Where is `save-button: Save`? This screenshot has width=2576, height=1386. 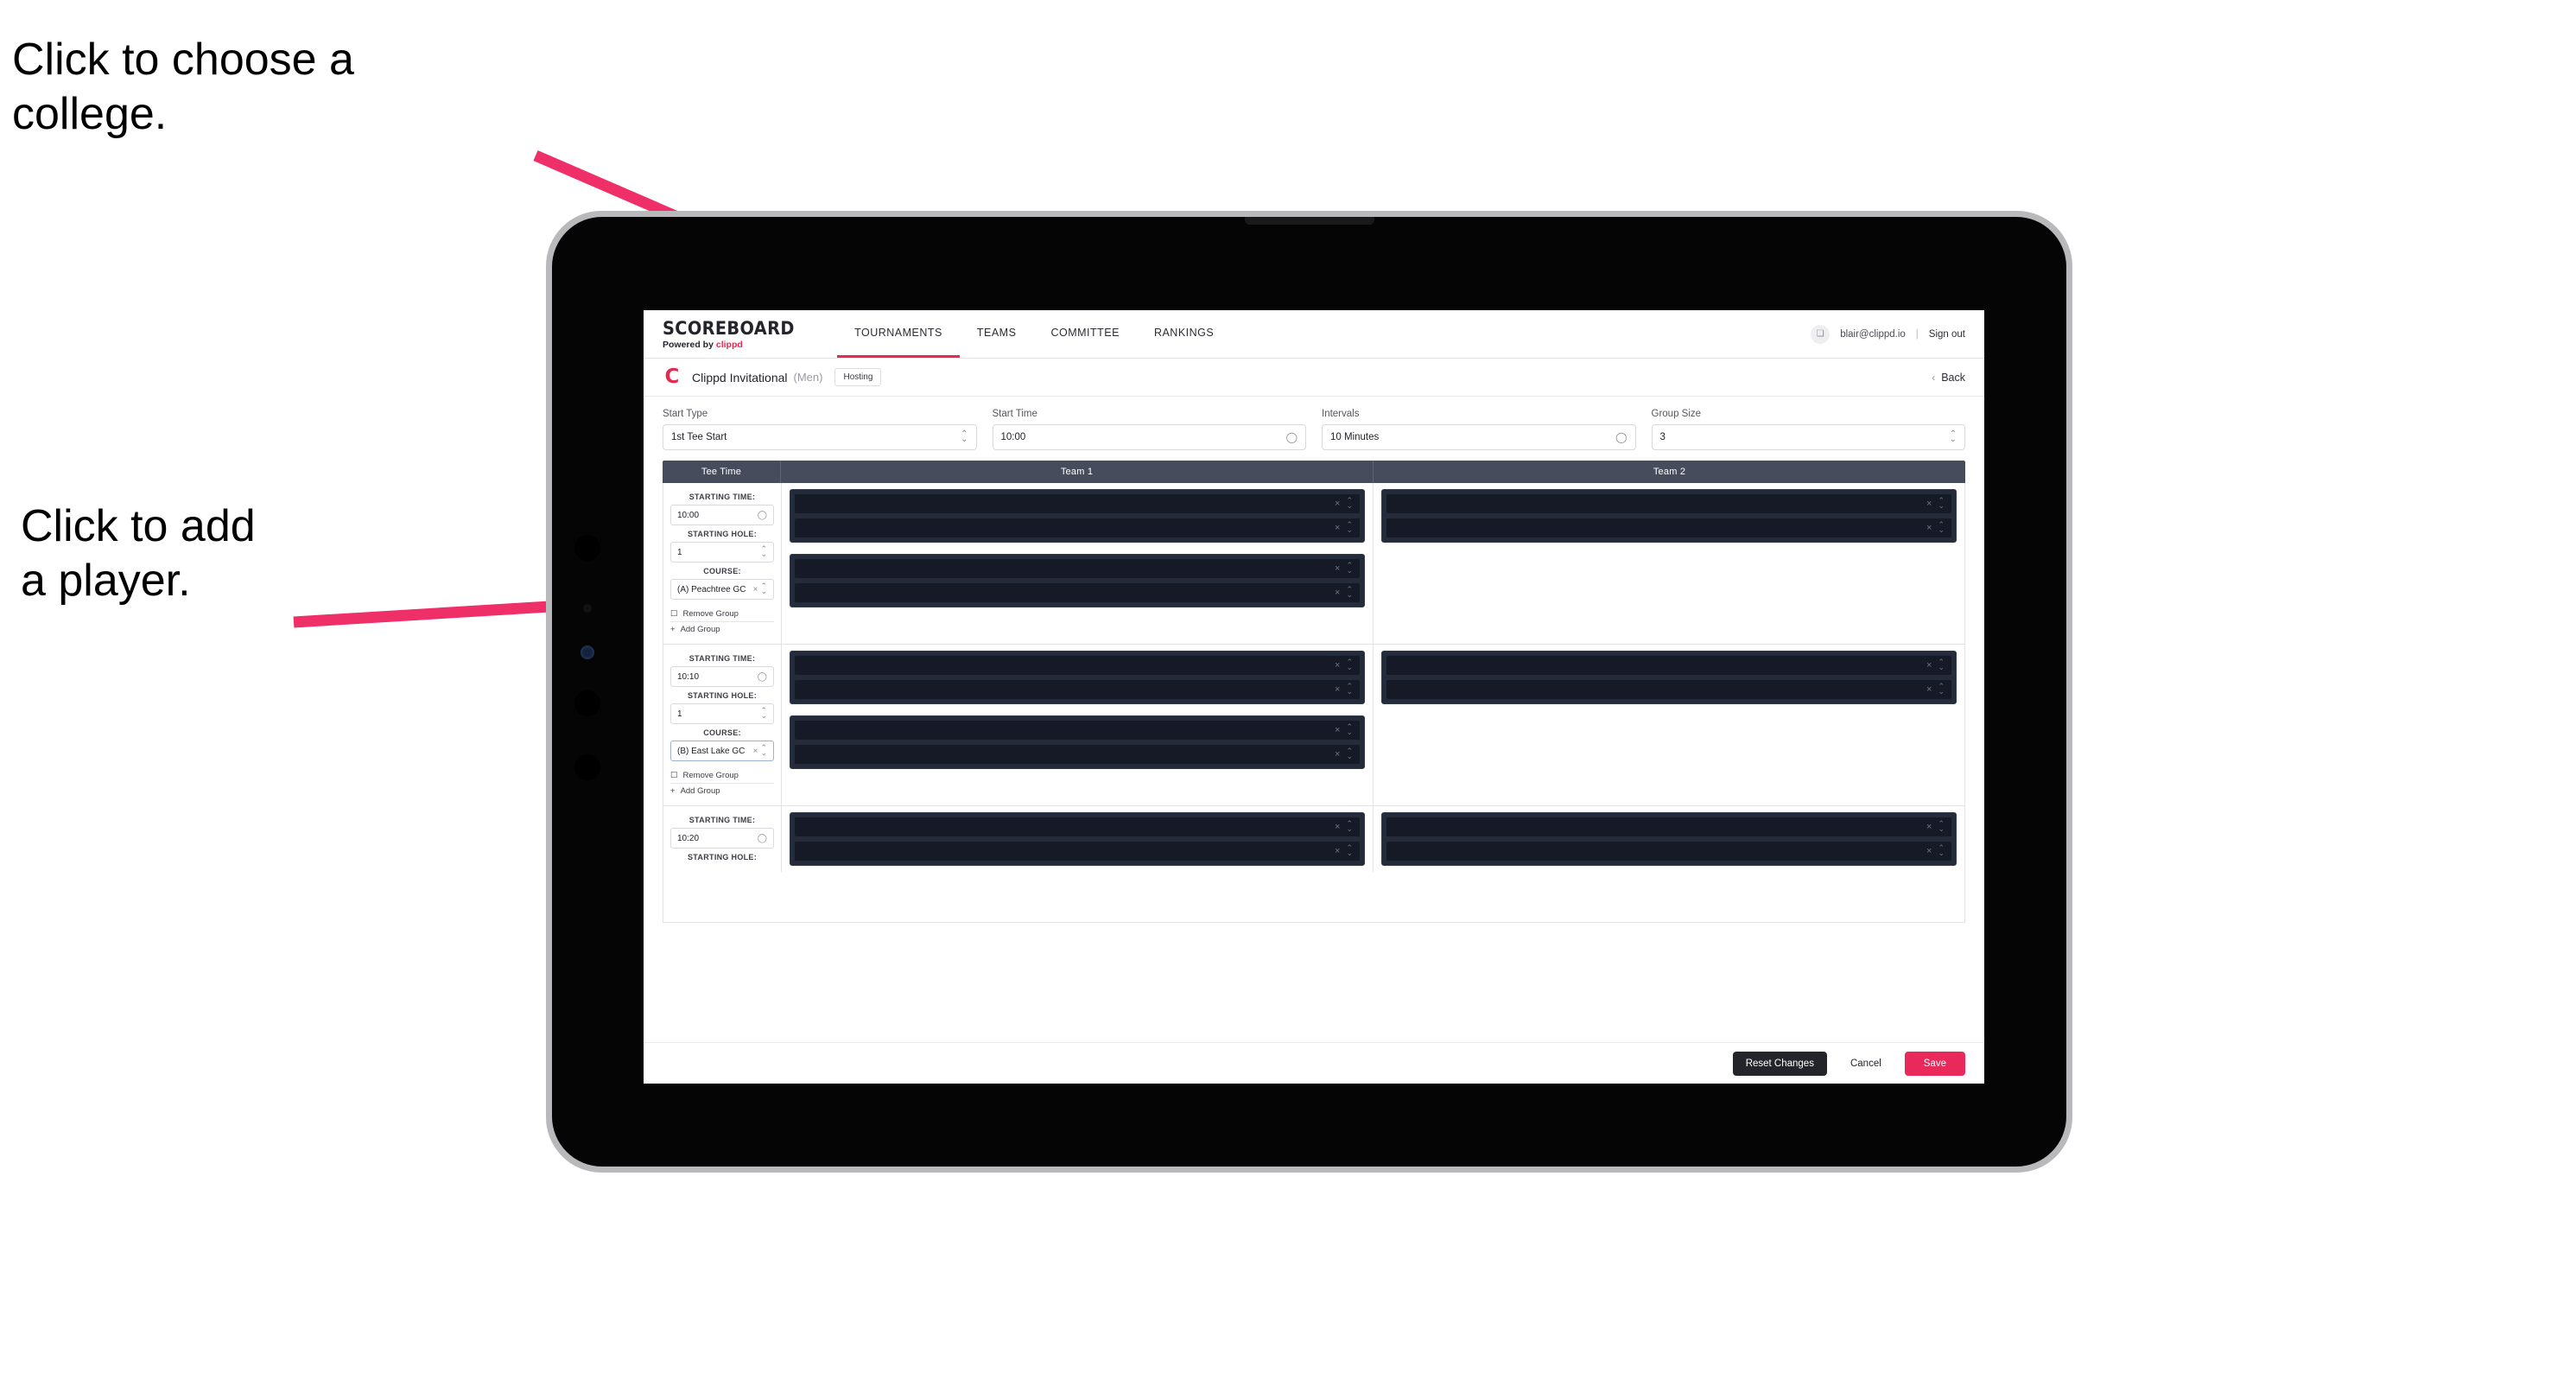
save-button: Save is located at coordinates (1935, 1063).